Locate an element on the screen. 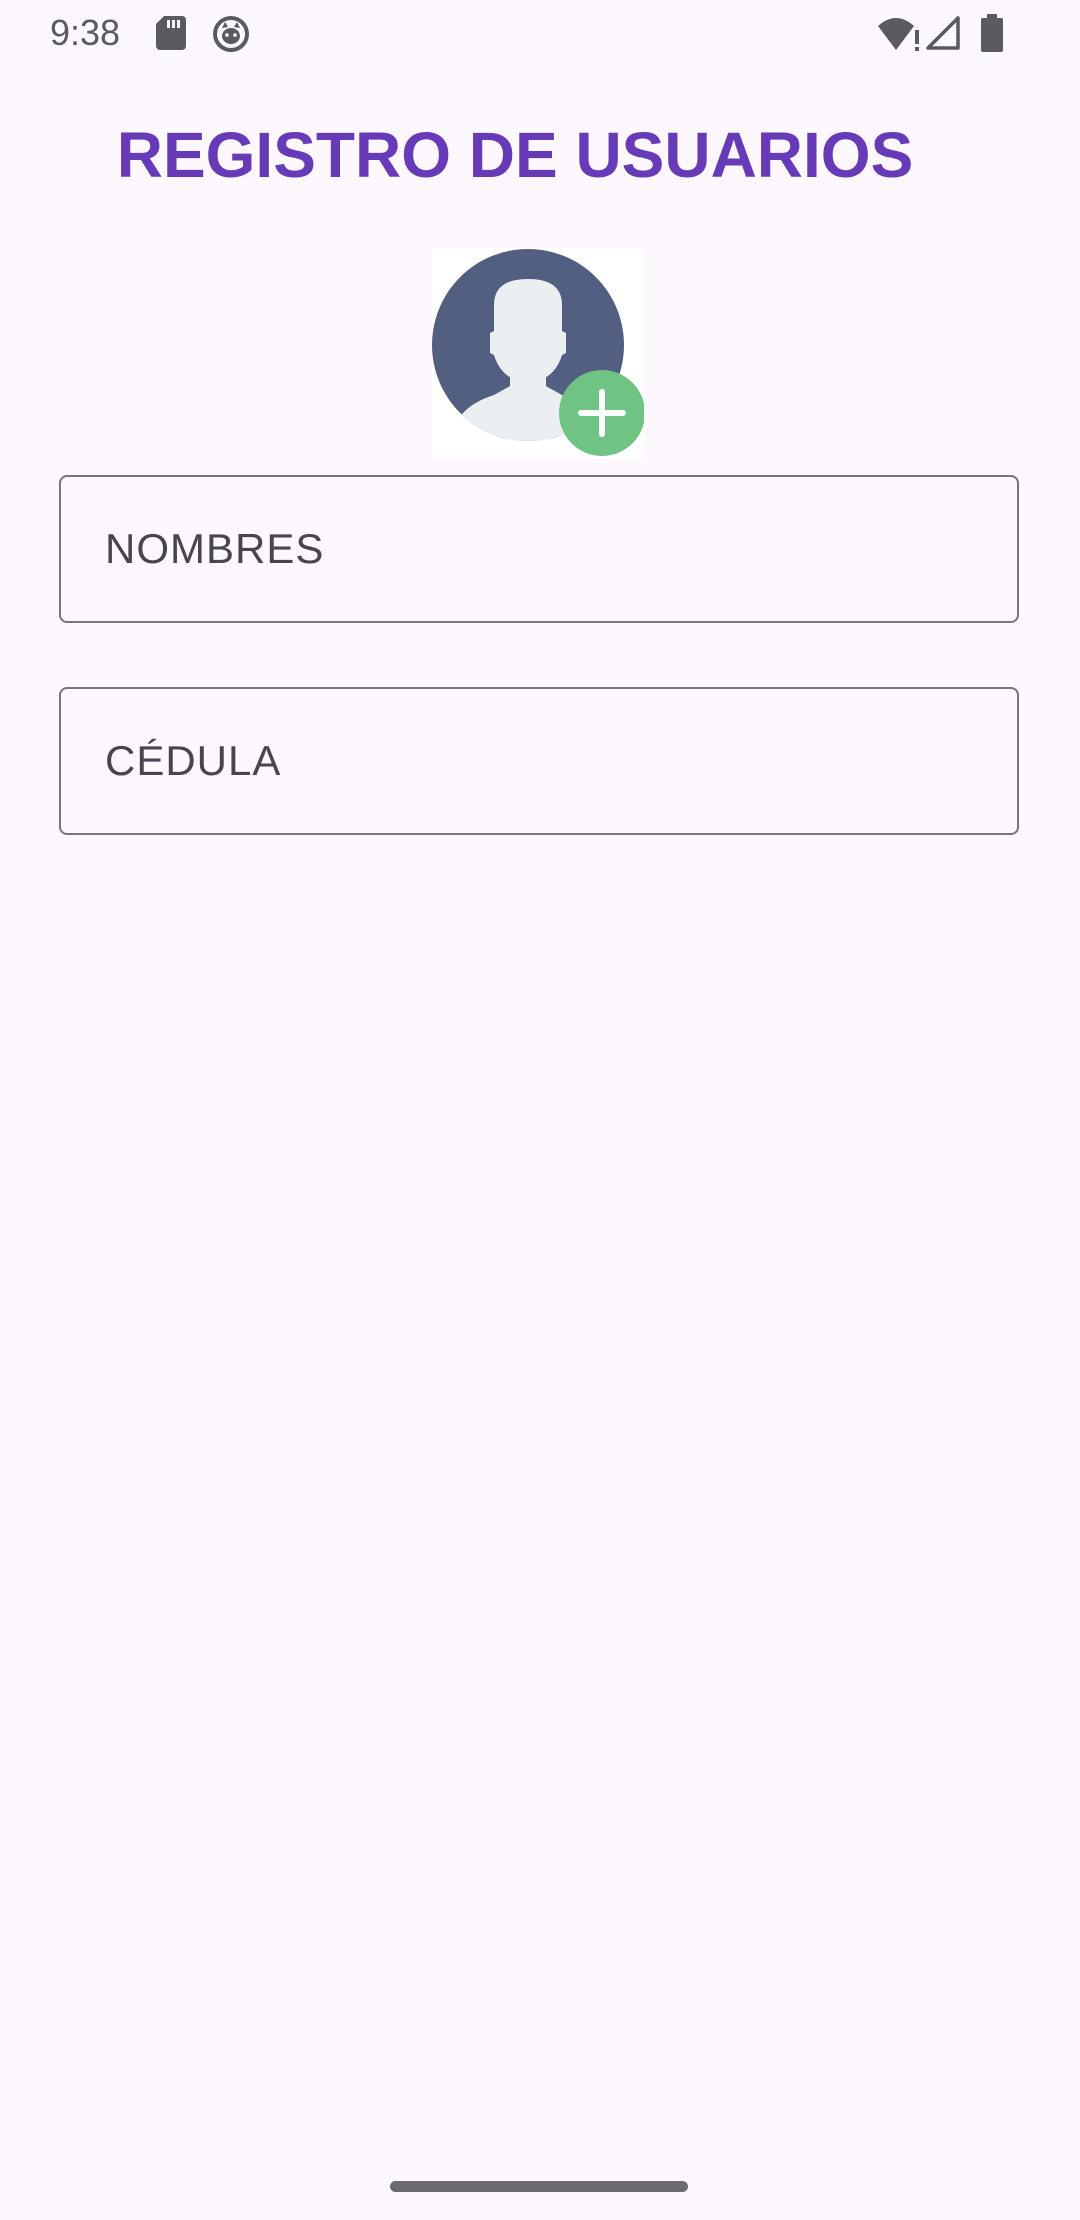 The height and width of the screenshot is (2220, 1080). cedula-input is located at coordinates (539, 761).